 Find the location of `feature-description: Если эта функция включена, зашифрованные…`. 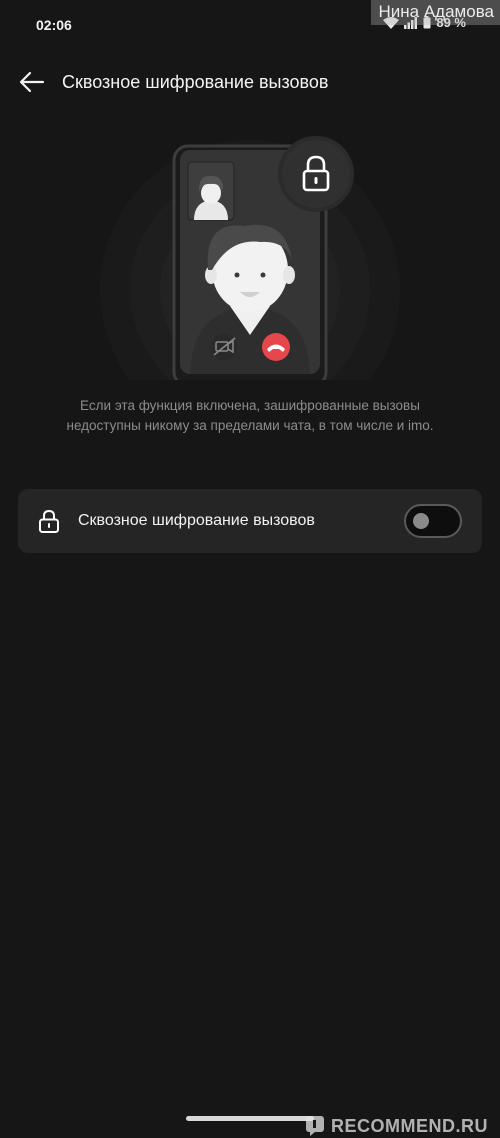

feature-description: Если эта функция включена, зашифрованные… is located at coordinates (250, 416).